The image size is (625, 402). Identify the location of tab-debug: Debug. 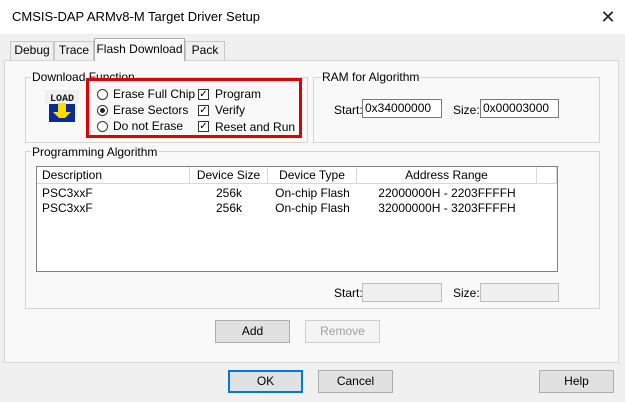
(32, 50).